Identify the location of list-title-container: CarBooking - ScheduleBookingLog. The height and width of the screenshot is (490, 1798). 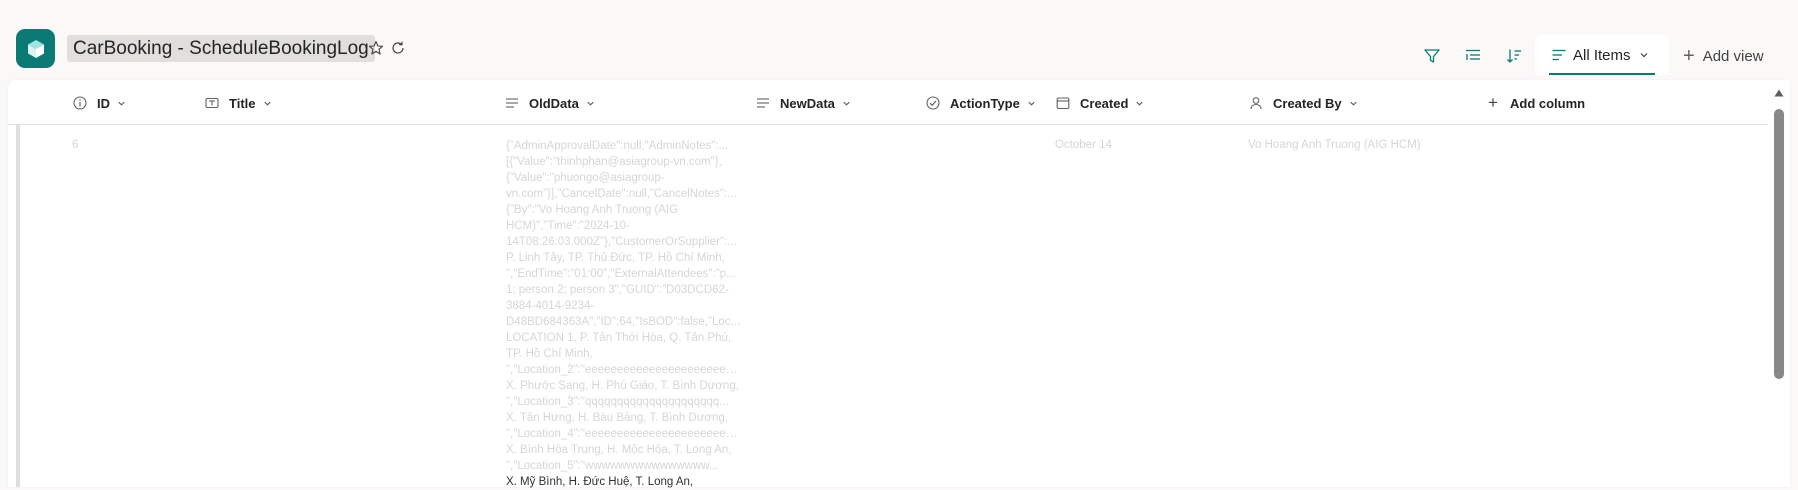
(221, 48).